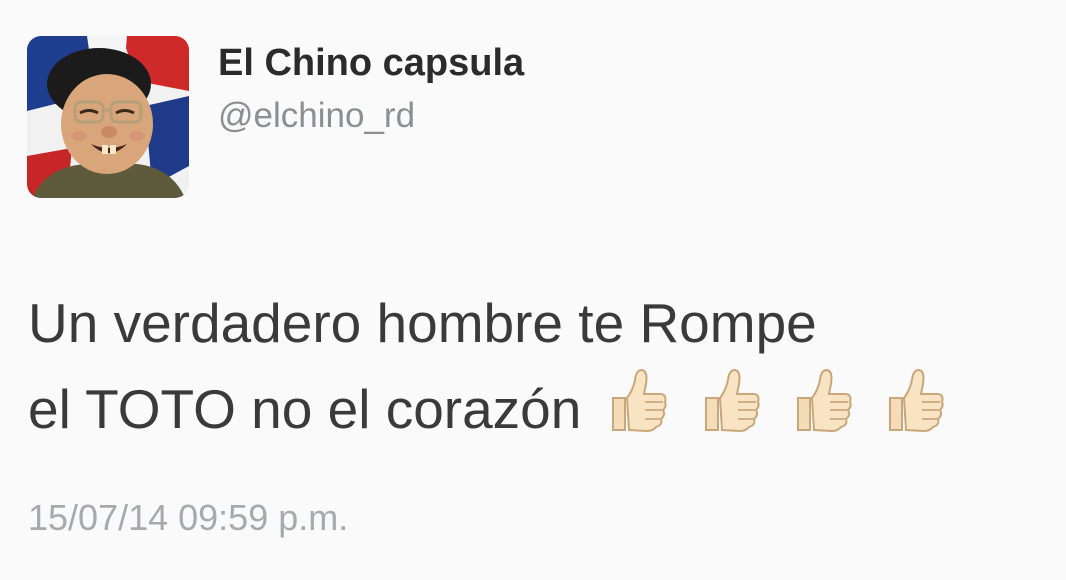 The image size is (1066, 580). I want to click on tweet-text-line: Un verdadero hombre te Rompe, so click(422, 323).